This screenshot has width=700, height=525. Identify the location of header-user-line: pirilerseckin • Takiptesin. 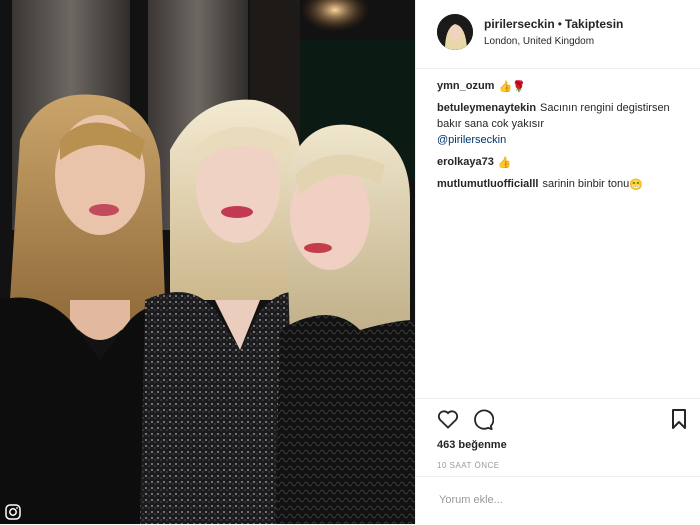
(553, 24).